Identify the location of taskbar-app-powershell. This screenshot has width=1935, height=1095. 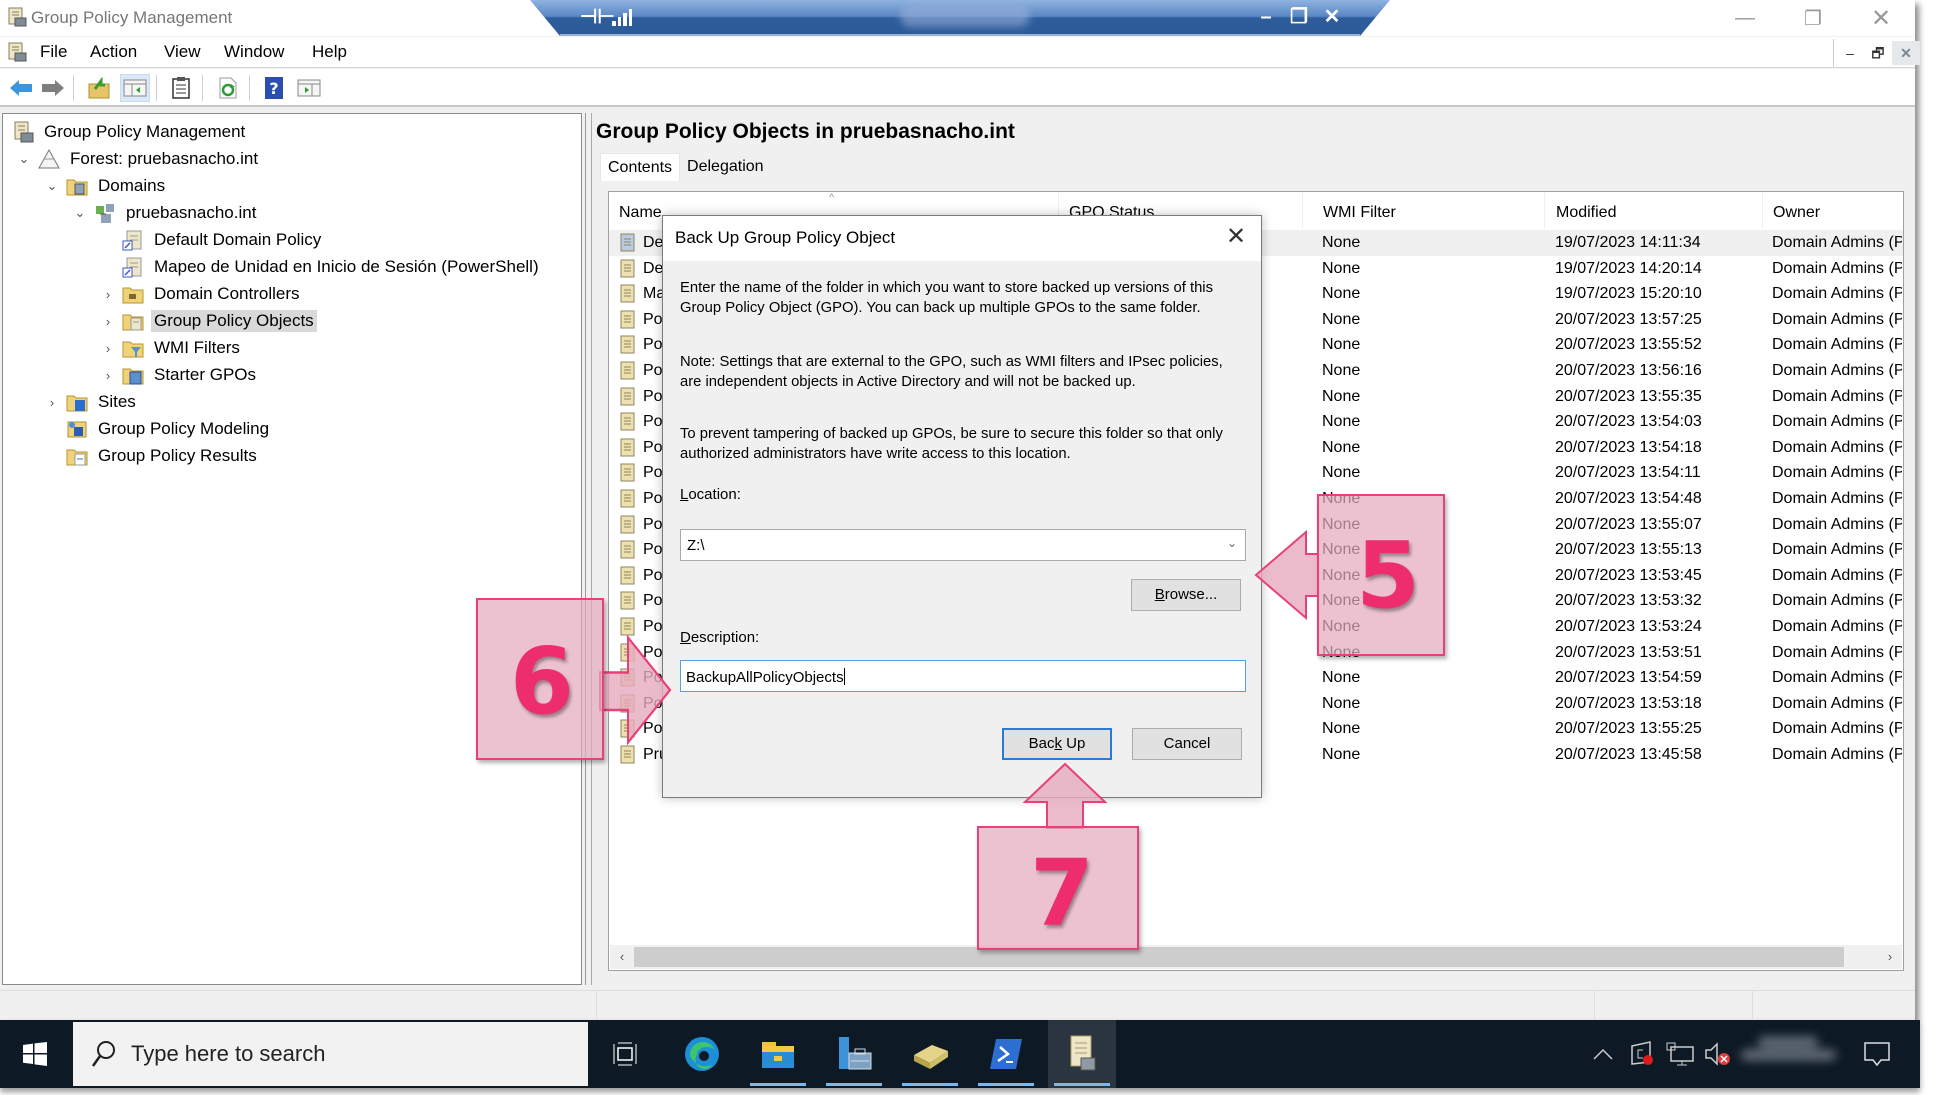
(1006, 1054).